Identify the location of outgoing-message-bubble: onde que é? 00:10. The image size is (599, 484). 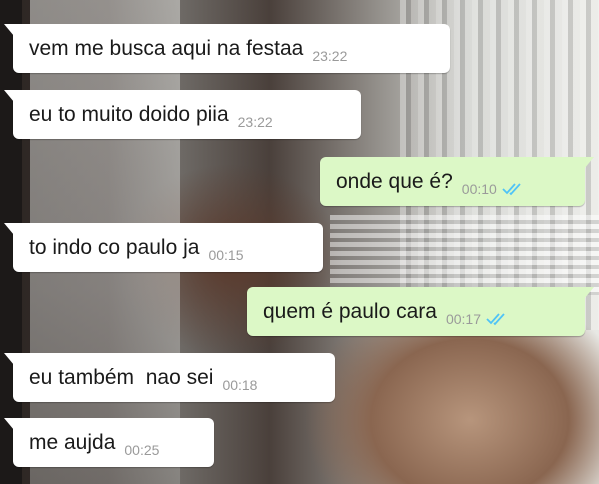
(457, 181).